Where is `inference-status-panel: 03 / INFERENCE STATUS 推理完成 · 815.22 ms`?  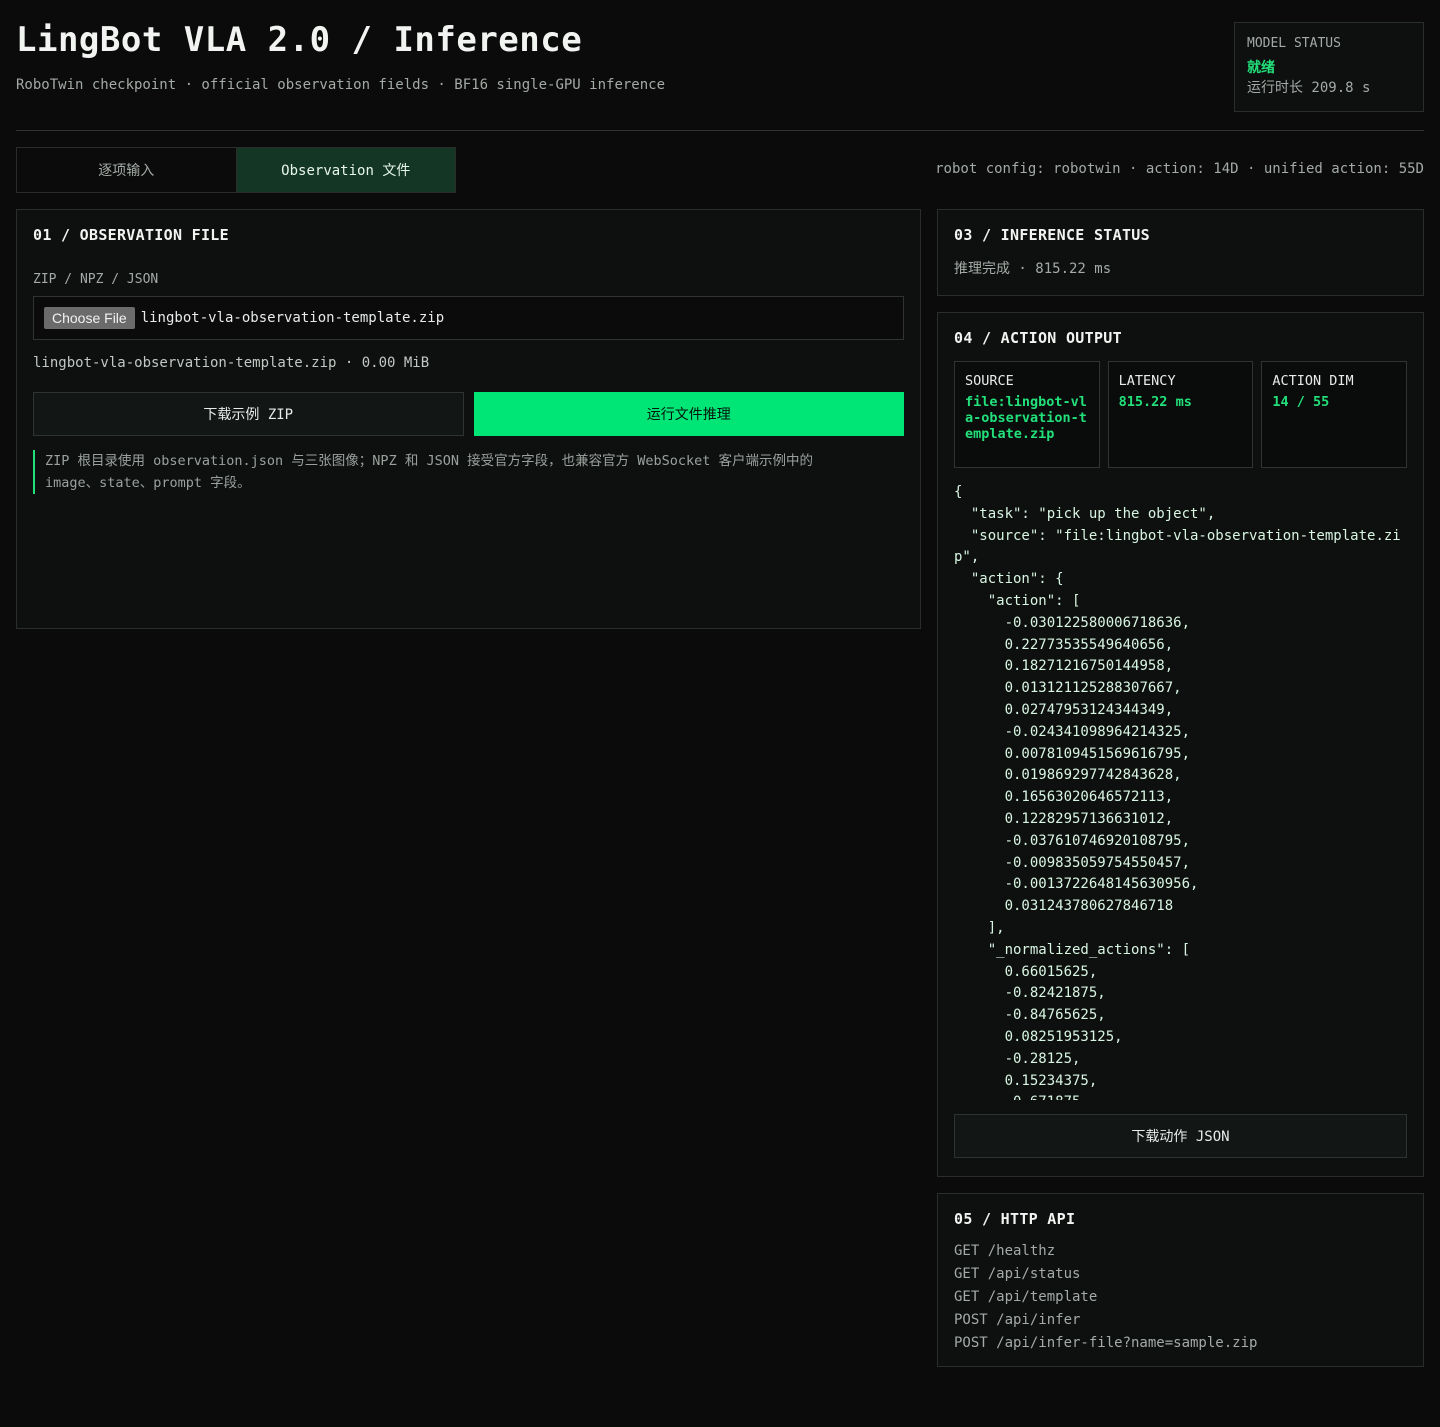
inference-status-panel: 03 / INFERENCE STATUS 推理完成 · 815.22 ms is located at coordinates (1180, 252).